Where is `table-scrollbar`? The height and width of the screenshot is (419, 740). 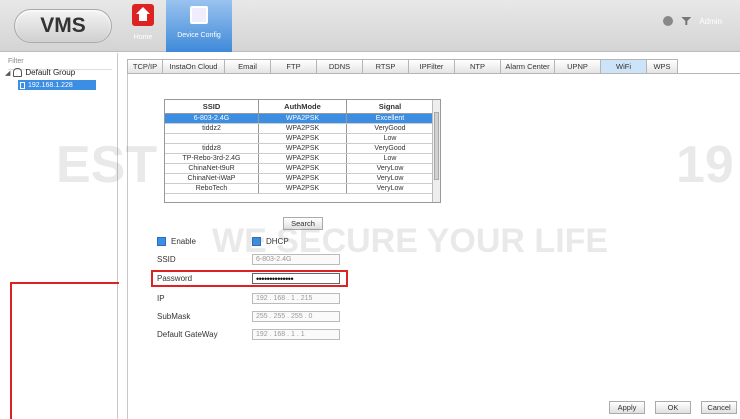
table-scrollbar is located at coordinates (436, 151).